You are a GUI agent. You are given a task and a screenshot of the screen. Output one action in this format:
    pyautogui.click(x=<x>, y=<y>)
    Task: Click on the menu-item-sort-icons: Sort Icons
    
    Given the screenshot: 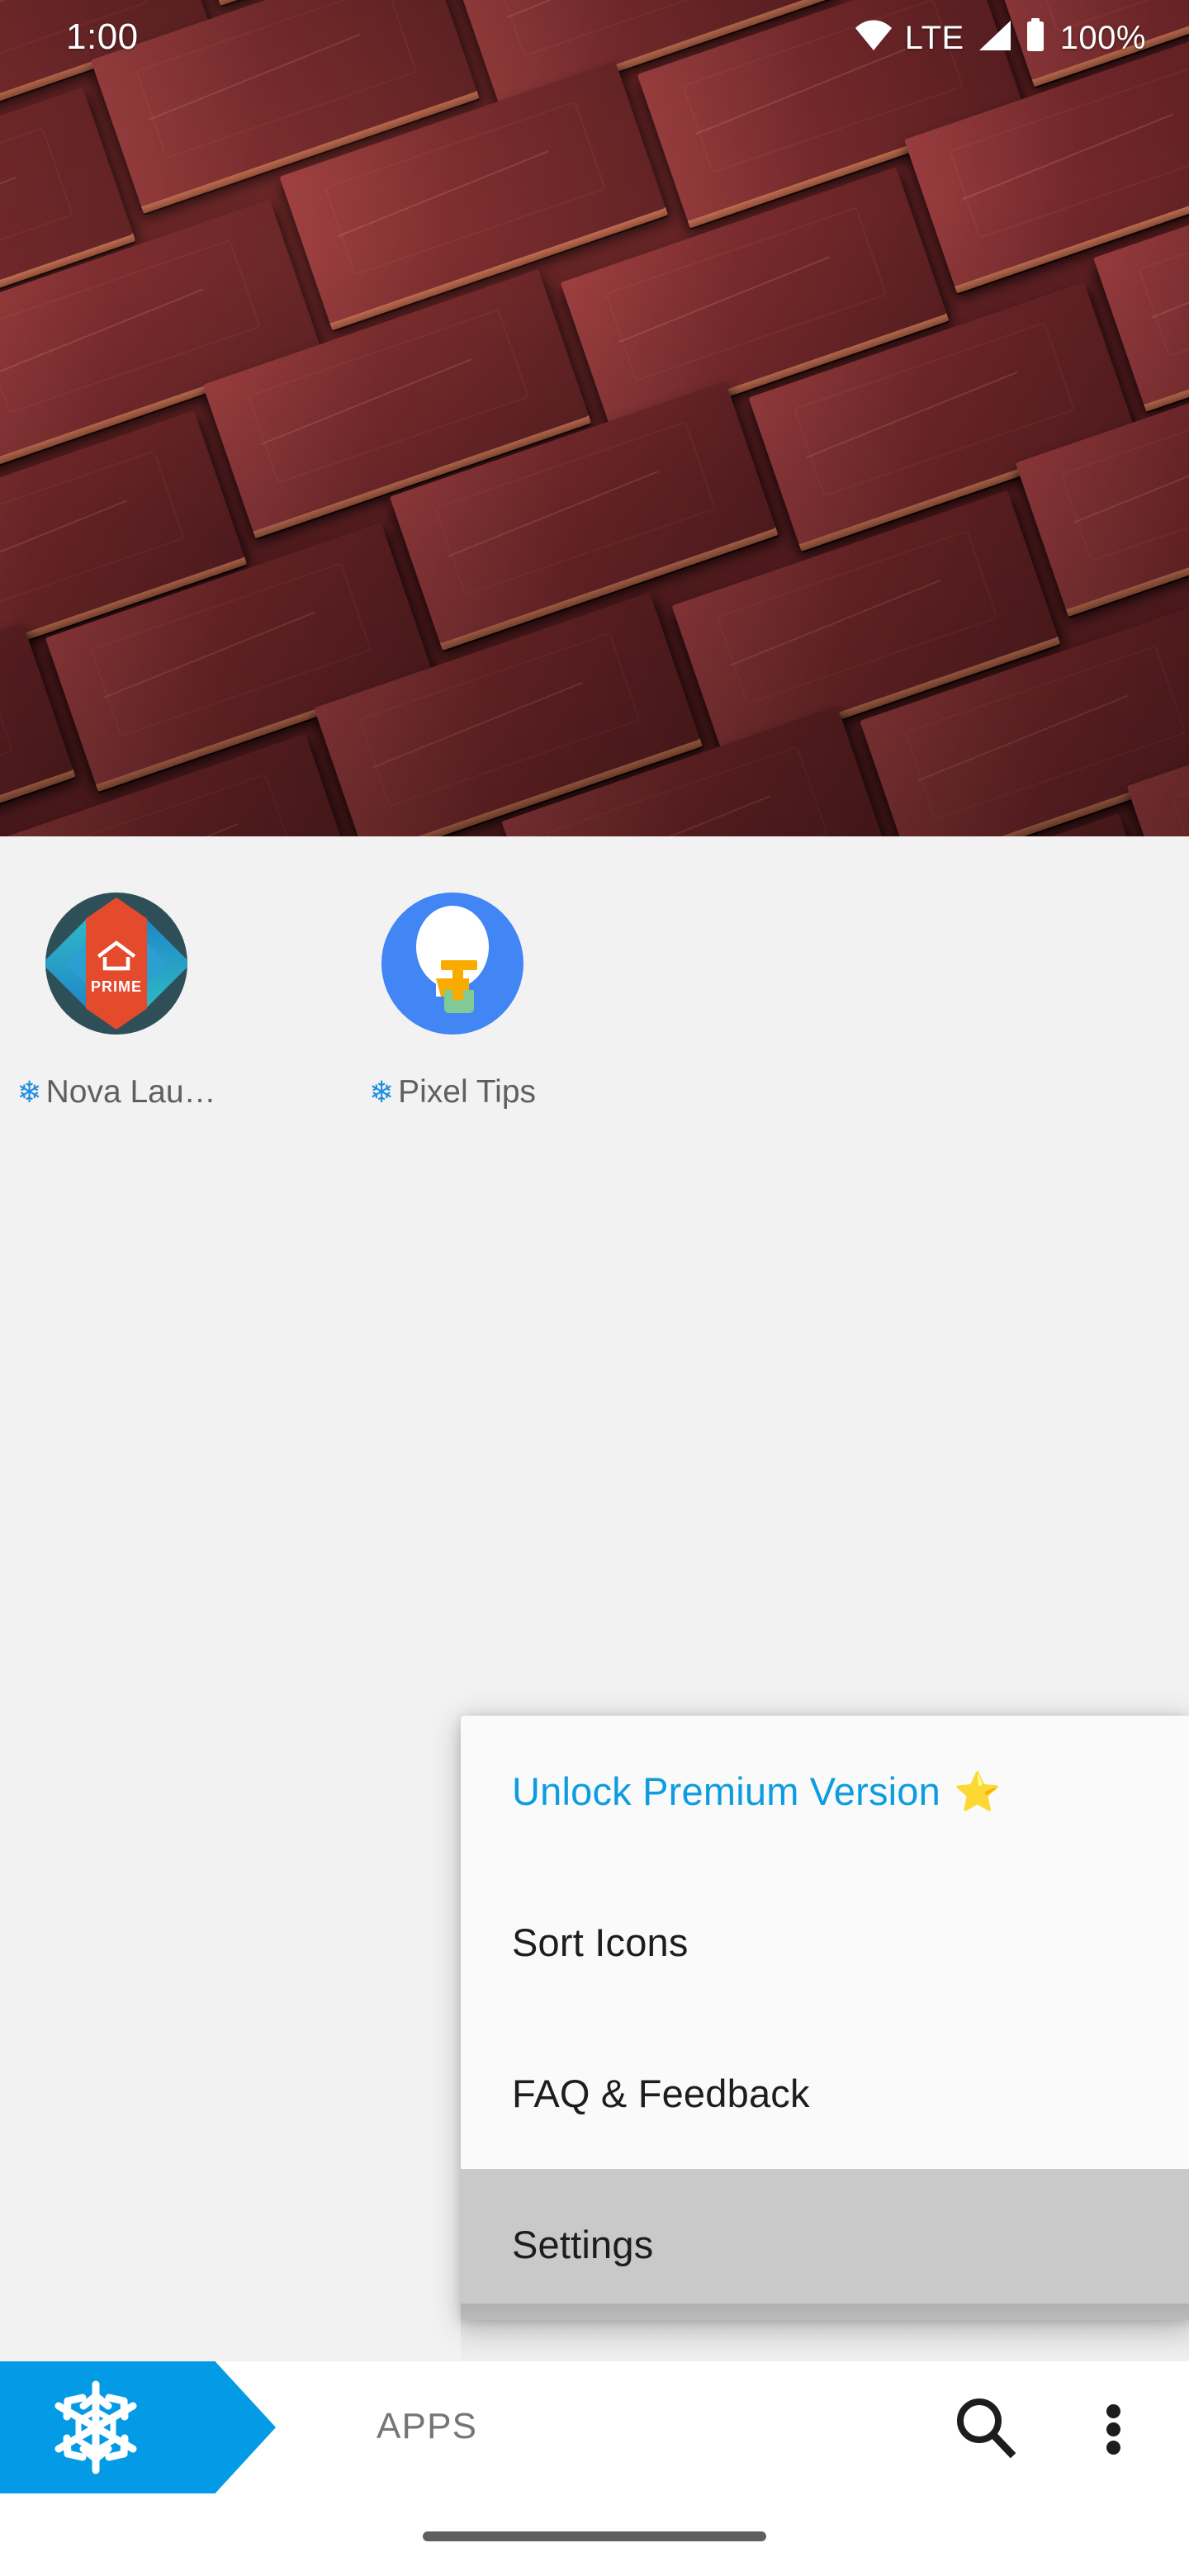 What is the action you would take?
    pyautogui.click(x=825, y=1942)
    